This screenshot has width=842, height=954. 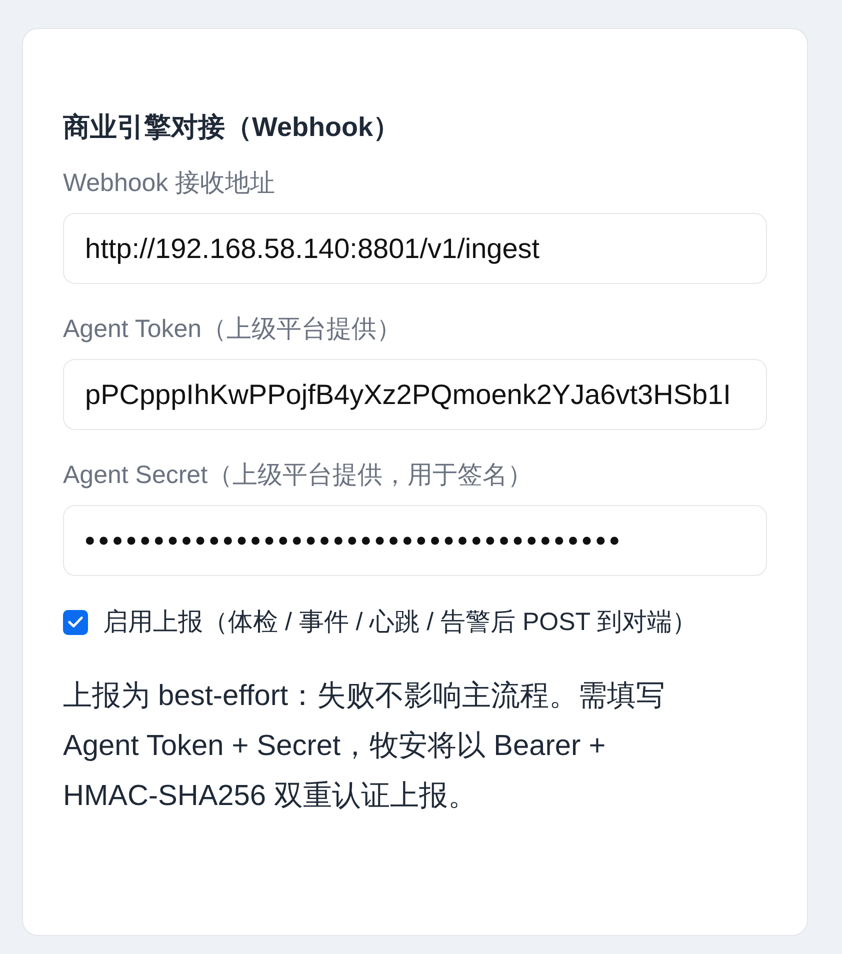 I want to click on field-label: Agent Secret（上级平台提供，用于签名）, so click(x=298, y=475).